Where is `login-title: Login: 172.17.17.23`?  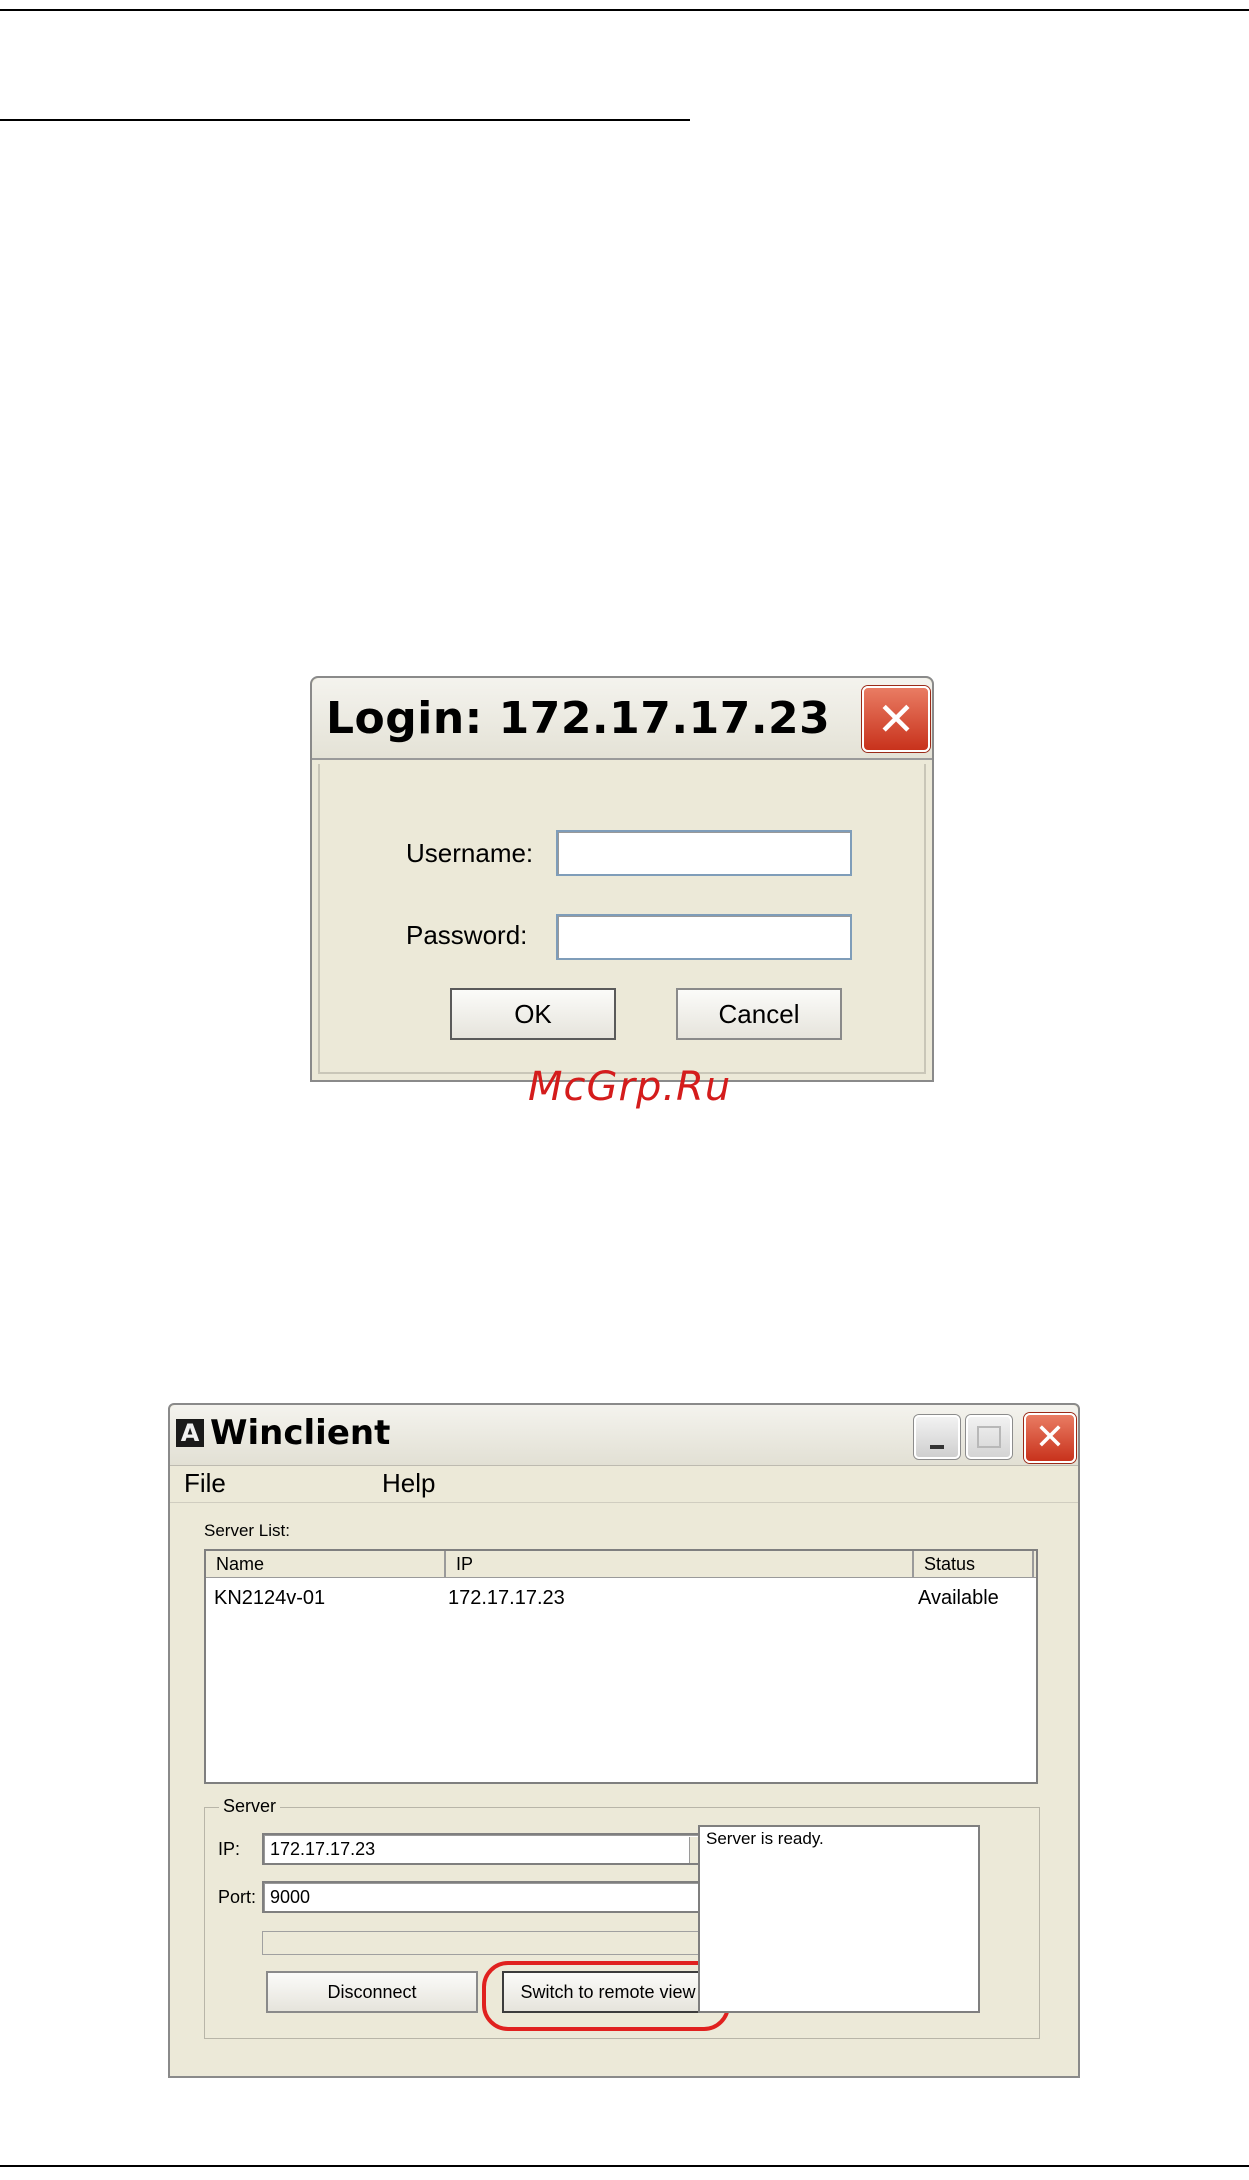 login-title: Login: 172.17.17.23 is located at coordinates (578, 718).